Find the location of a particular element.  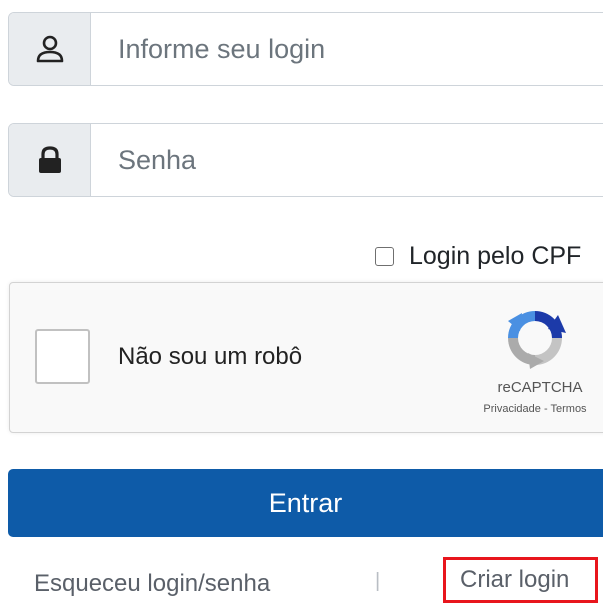

cpf-checkbox is located at coordinates (384, 256).